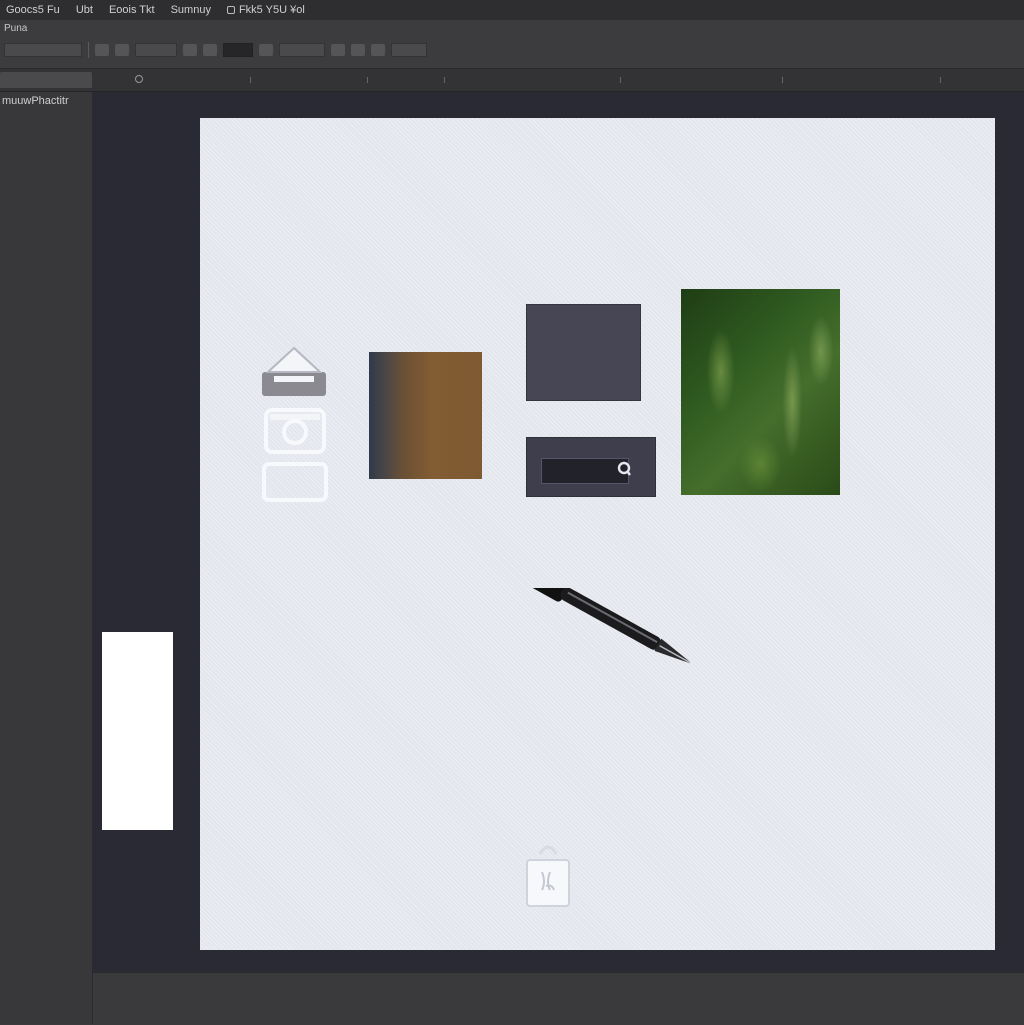 This screenshot has height=1025, width=1024. I want to click on divider, so click(88, 50).